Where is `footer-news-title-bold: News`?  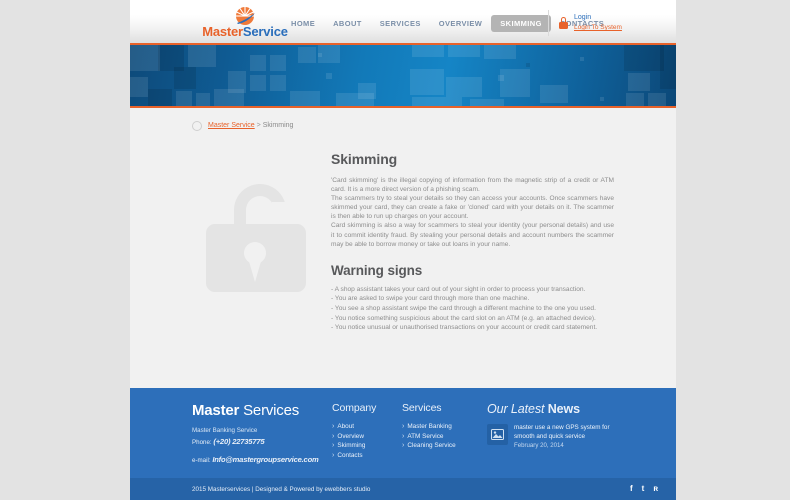 footer-news-title-bold: News is located at coordinates (564, 409).